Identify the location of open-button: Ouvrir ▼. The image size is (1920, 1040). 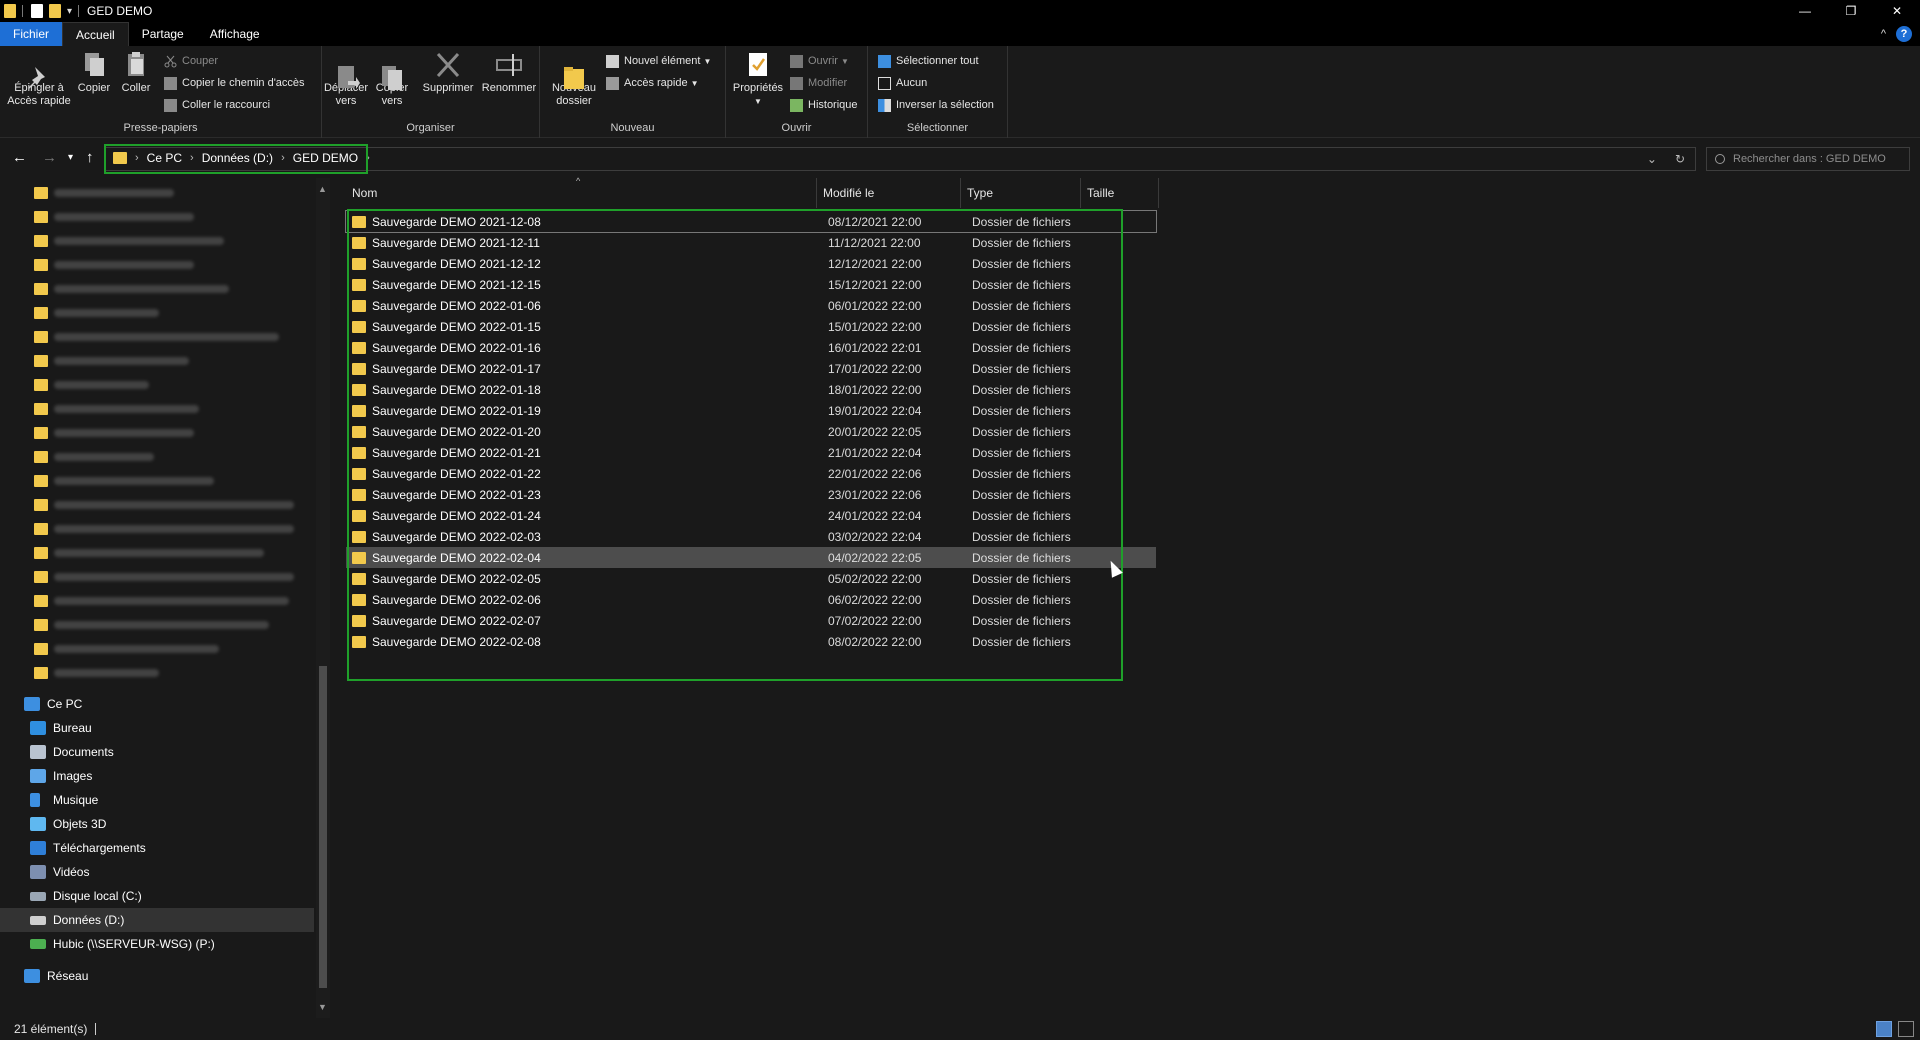
(819, 61).